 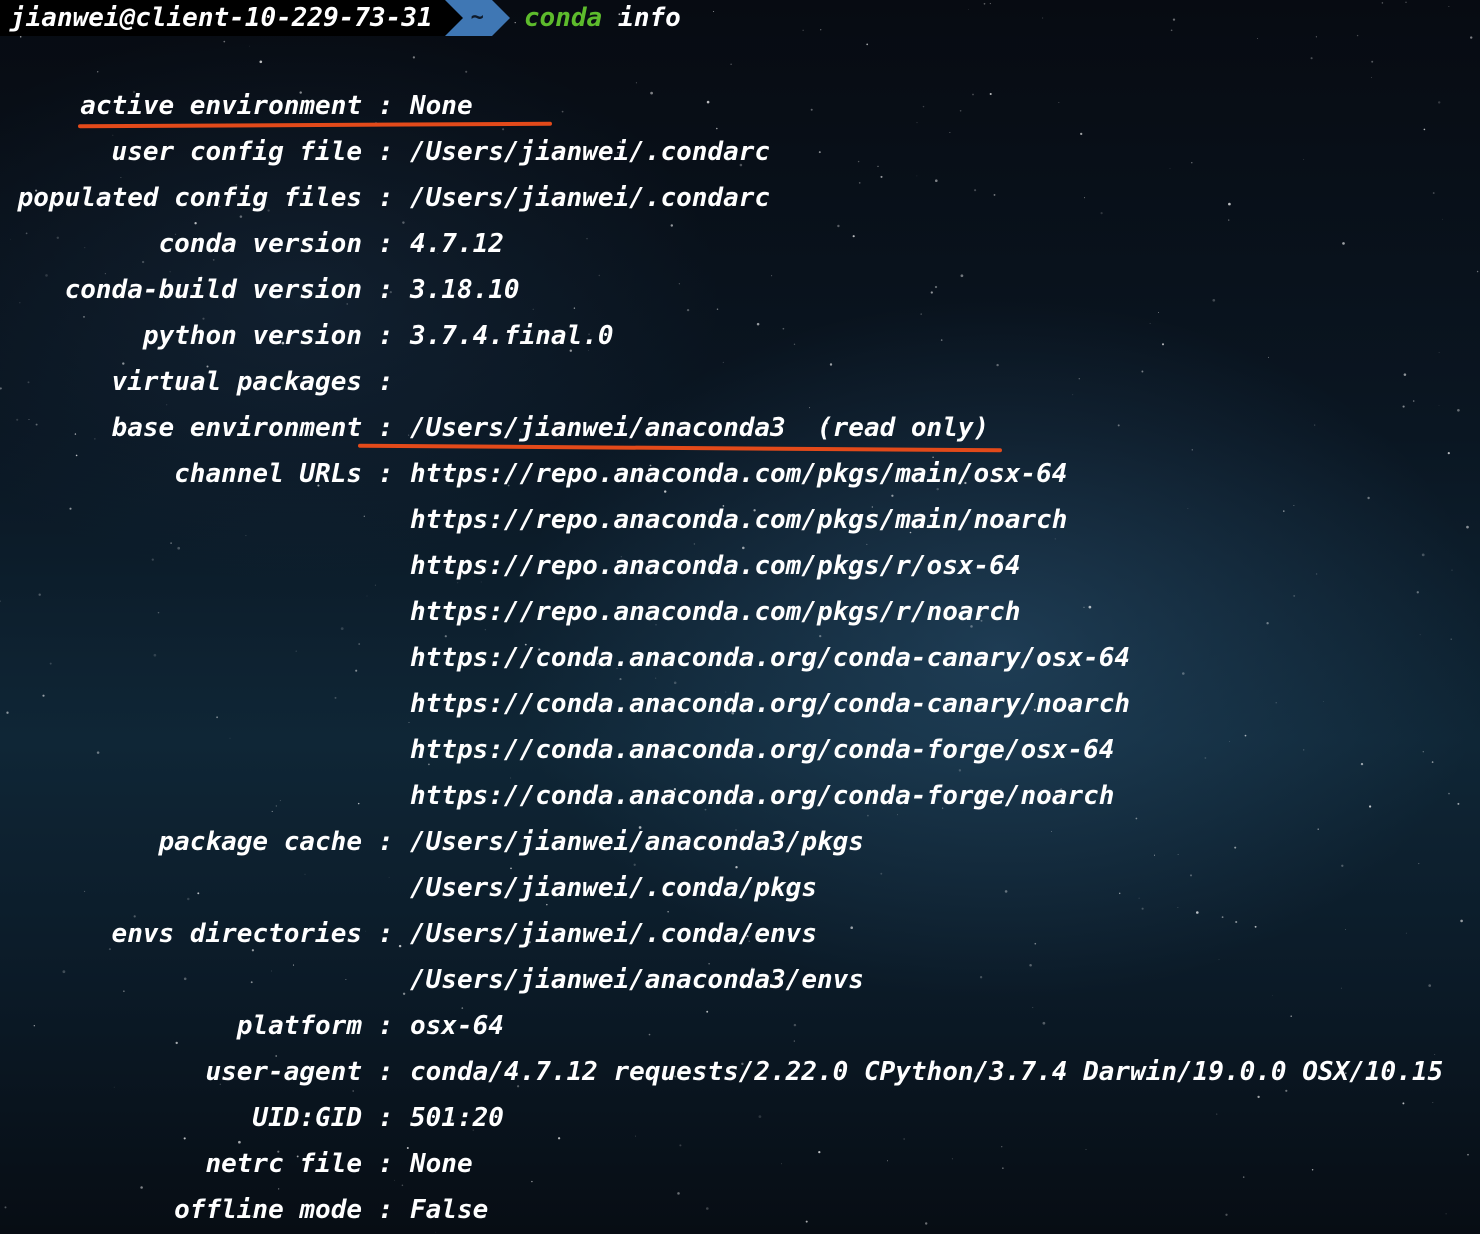 What do you see at coordinates (740, 1210) in the screenshot?
I see `info-row: offline mode: False` at bounding box center [740, 1210].